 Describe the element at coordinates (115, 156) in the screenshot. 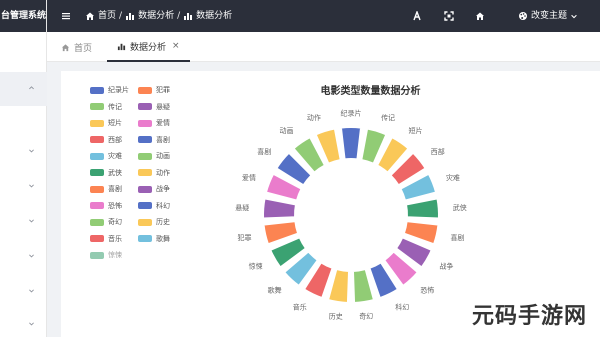

I see `legend-label: 灾难` at that location.